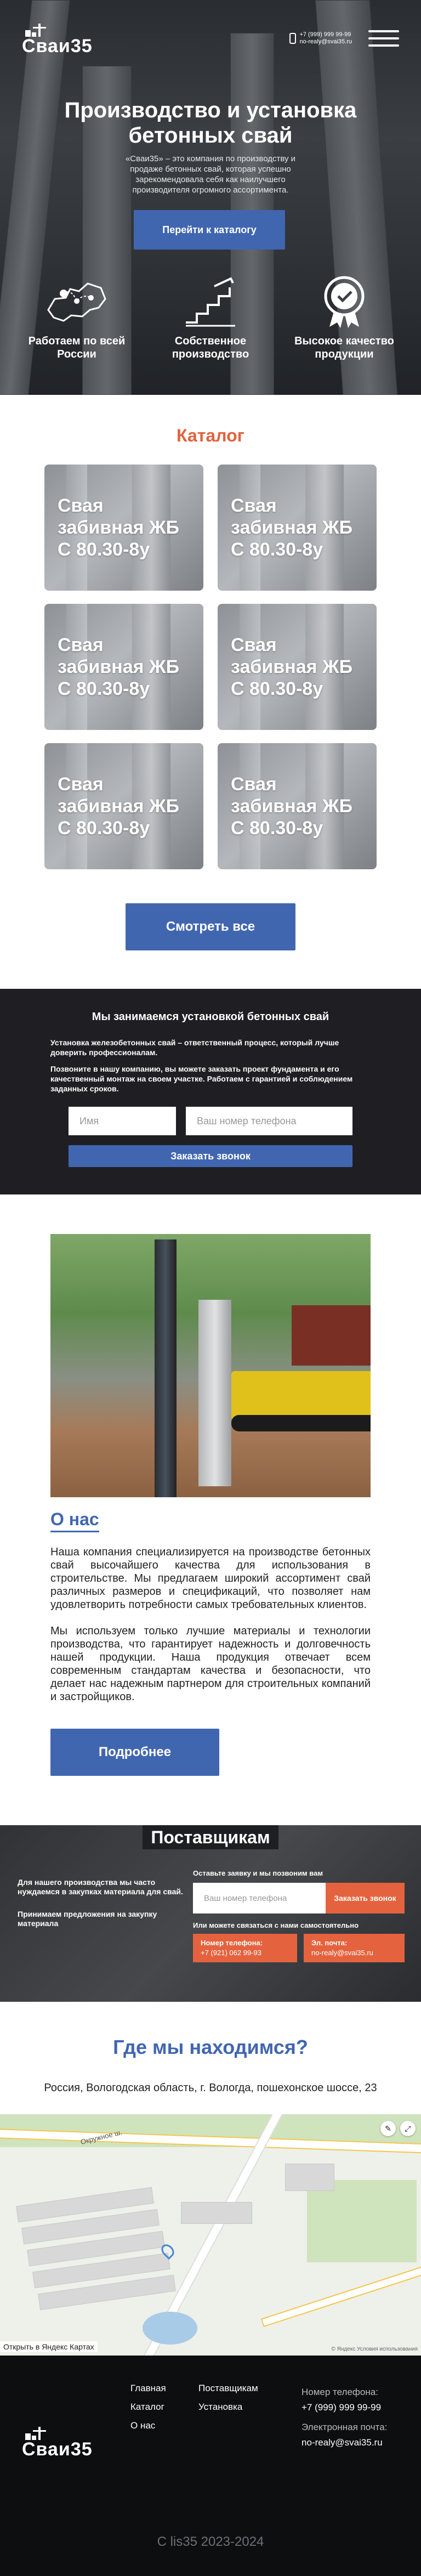  Describe the element at coordinates (408, 2128) in the screenshot. I see `map-fullscreen-icon: ⤢` at that location.